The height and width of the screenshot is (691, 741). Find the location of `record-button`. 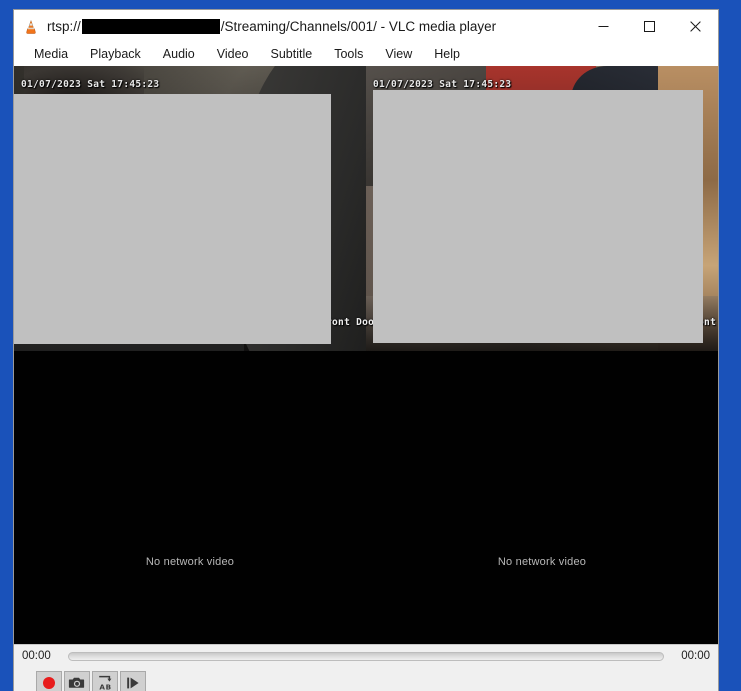

record-button is located at coordinates (49, 681).